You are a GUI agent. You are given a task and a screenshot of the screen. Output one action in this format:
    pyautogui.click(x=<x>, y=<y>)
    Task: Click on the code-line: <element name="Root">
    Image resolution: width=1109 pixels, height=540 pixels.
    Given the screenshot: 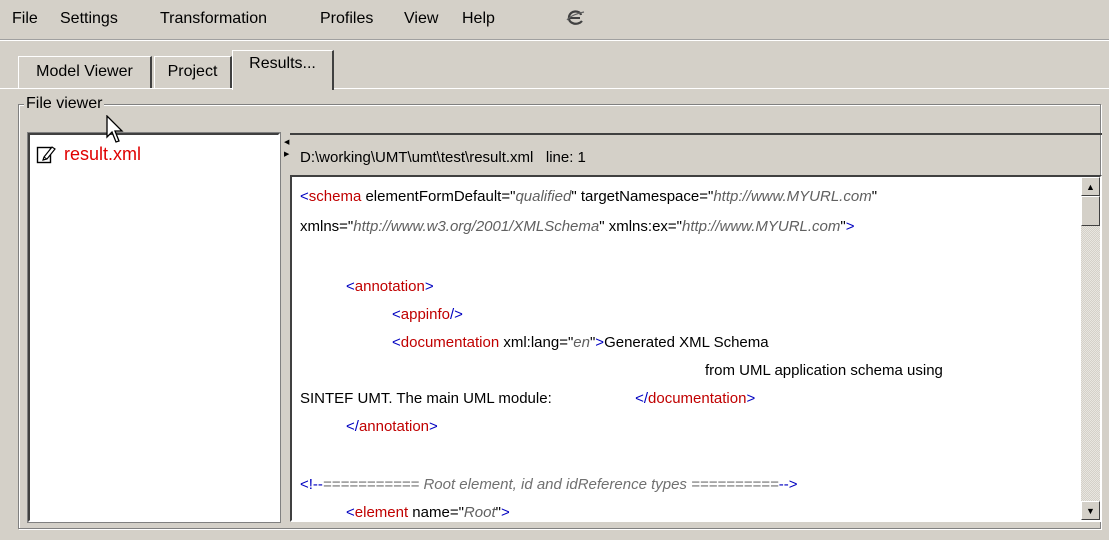 What is the action you would take?
    pyautogui.click(x=428, y=512)
    